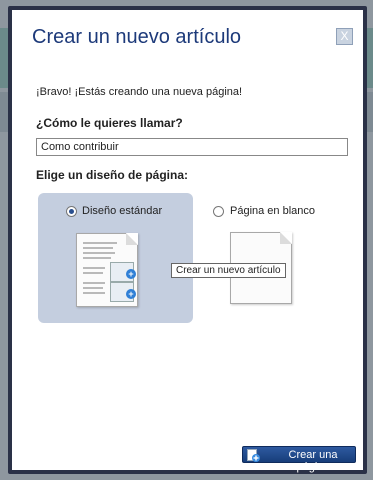 Image resolution: width=373 pixels, height=480 pixels. What do you see at coordinates (107, 270) in the screenshot?
I see `standard-layout-icon: + +` at bounding box center [107, 270].